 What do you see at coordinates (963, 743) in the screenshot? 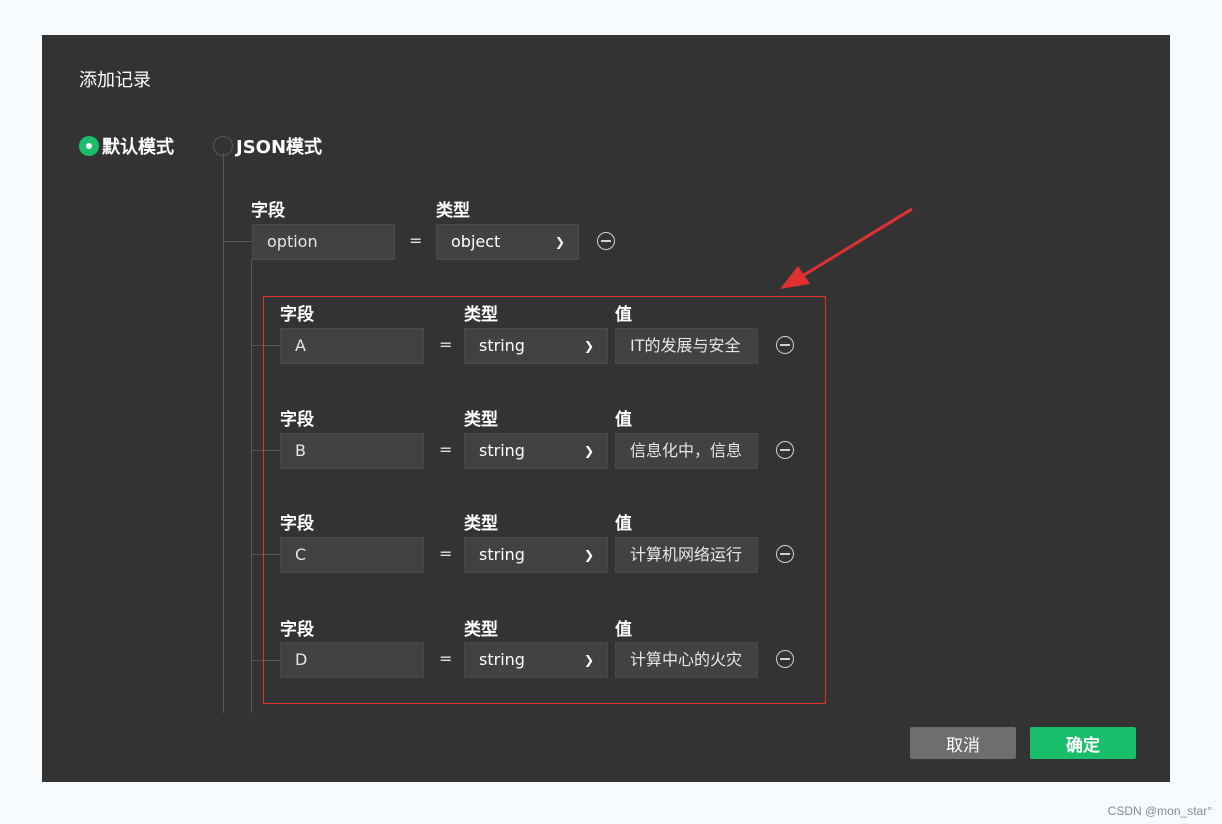
I see `cancel-button: 取消` at bounding box center [963, 743].